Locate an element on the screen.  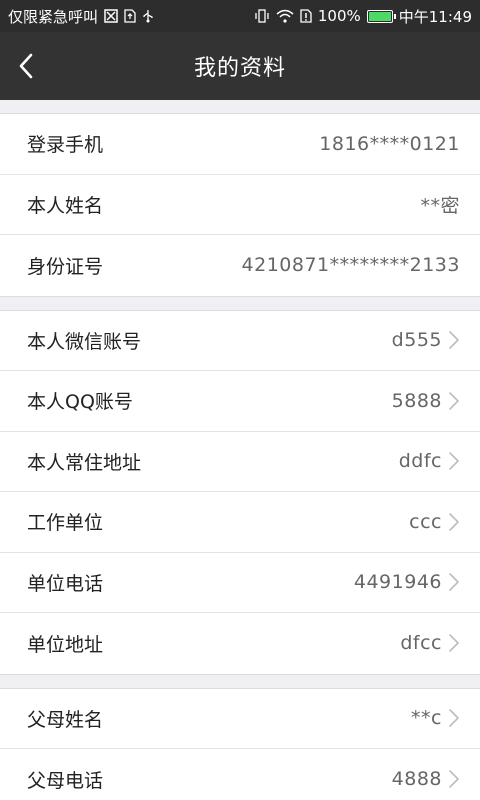
row-label: 本人姓名 is located at coordinates (65, 205).